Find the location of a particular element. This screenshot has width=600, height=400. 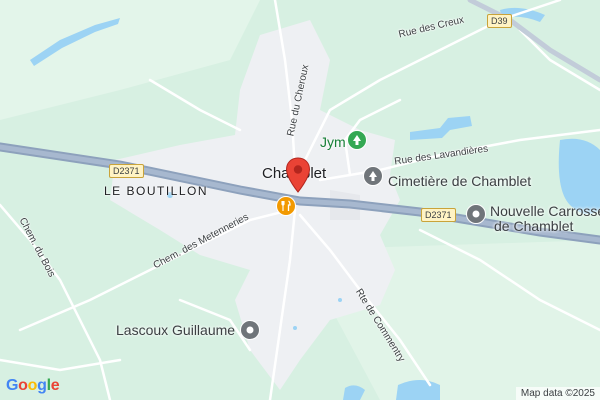

poi-label-lascoux: Lascoux Guillaume is located at coordinates (175, 330).